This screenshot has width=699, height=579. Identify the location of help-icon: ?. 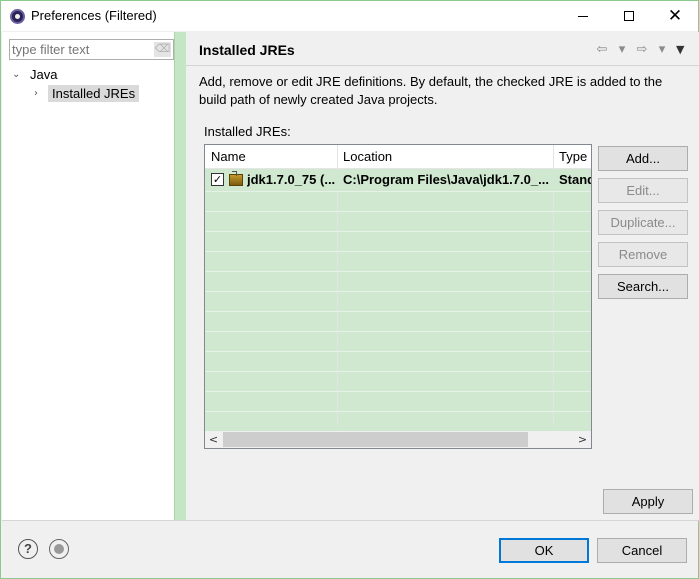
(28, 549).